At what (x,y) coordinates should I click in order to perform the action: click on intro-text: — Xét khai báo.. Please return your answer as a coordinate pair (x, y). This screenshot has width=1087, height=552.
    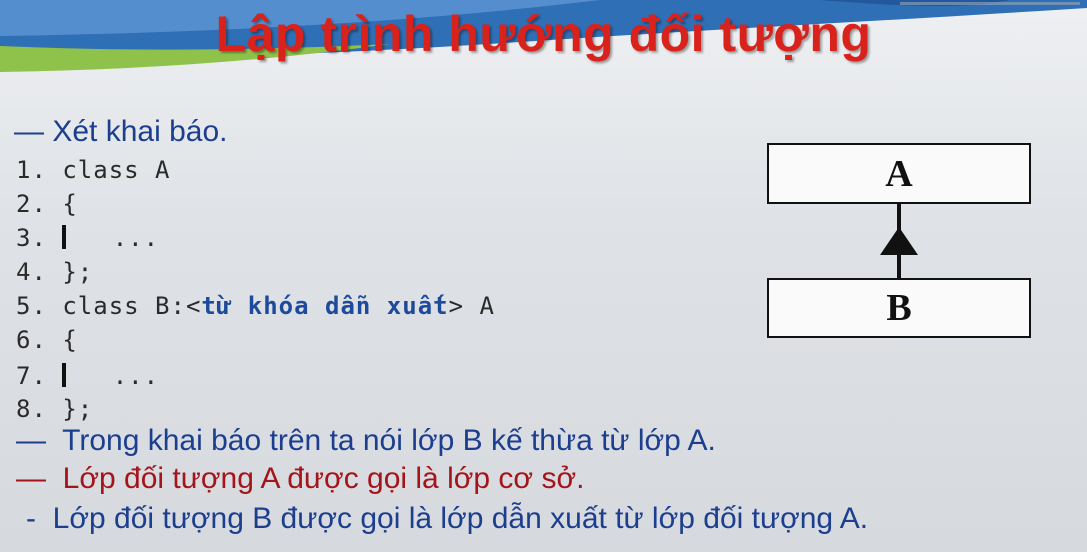
    Looking at the image, I should click on (121, 131).